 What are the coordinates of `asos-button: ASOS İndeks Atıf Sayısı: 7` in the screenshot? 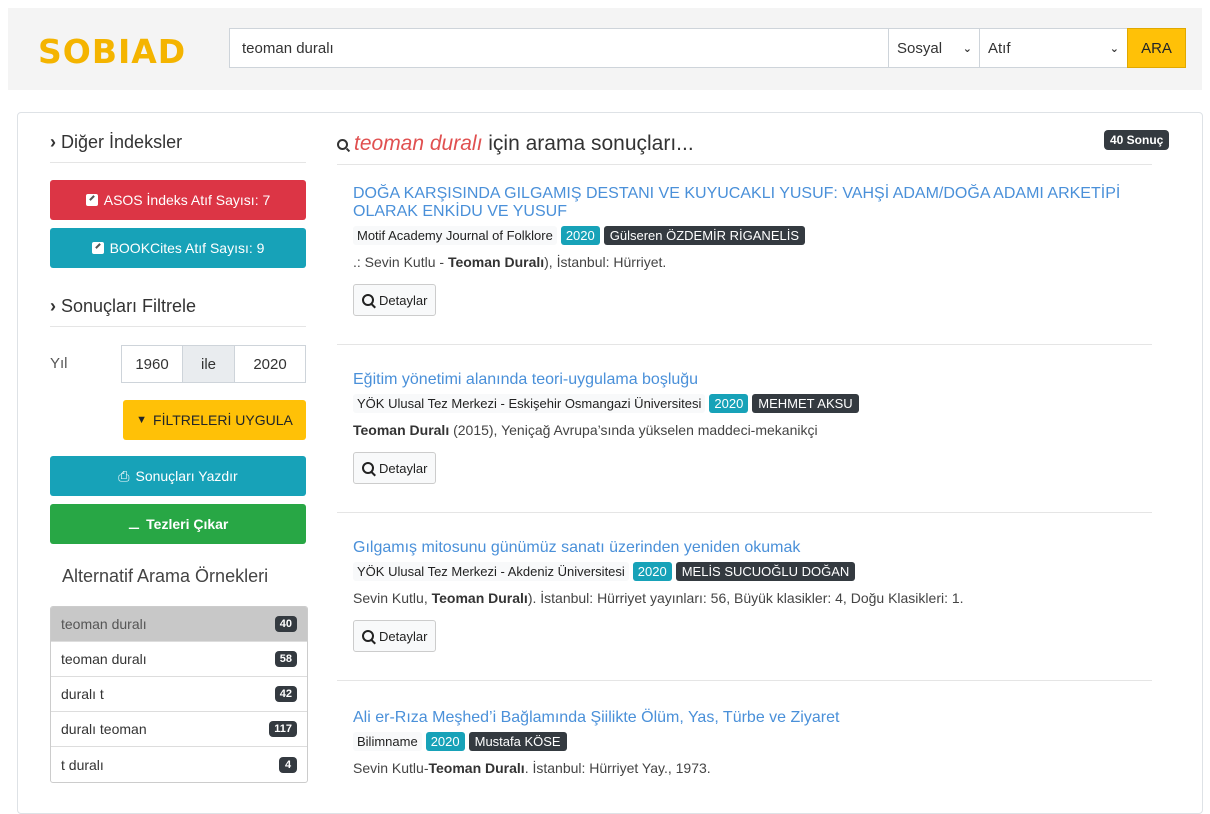 It's located at (178, 200).